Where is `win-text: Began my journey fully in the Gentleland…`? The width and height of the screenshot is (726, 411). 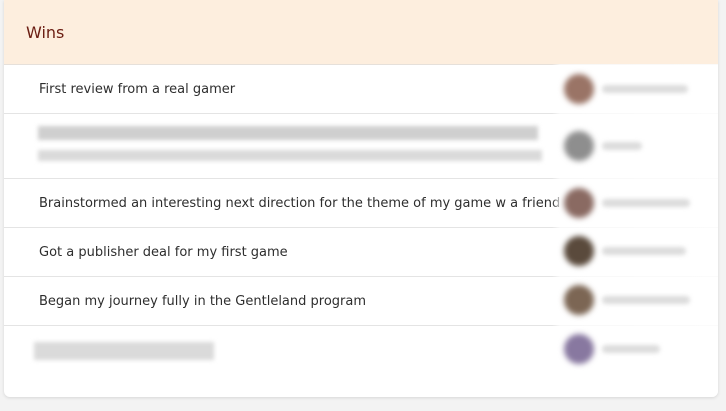
win-text: Began my journey fully in the Gentleland… is located at coordinates (203, 301).